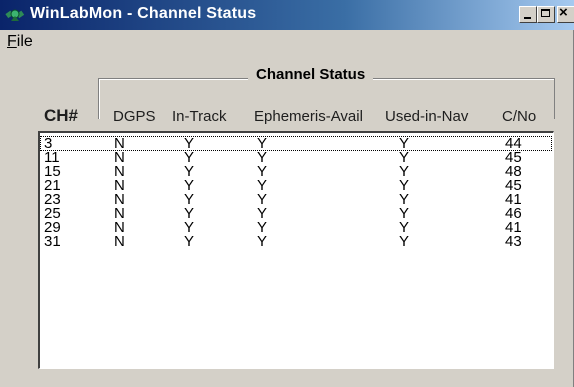  Describe the element at coordinates (143, 13) in the screenshot. I see `window-title: WinLabMon - Channel Status` at that location.